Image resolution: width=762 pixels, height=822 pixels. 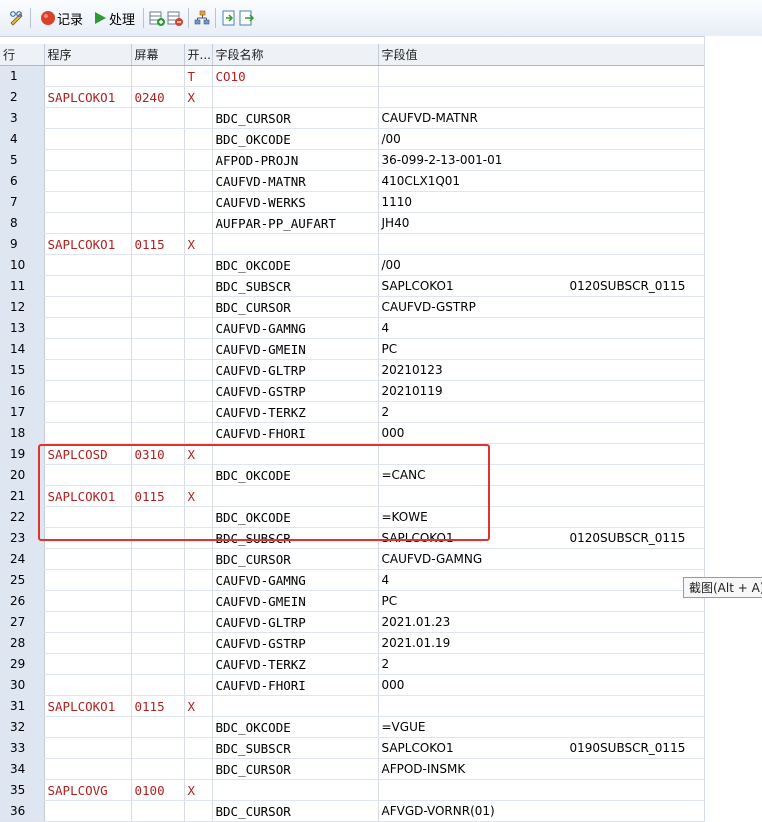 What do you see at coordinates (541, 286) in the screenshot?
I see `field-value-cell: SAPLCOKO1 0120SUBSCR_0115` at bounding box center [541, 286].